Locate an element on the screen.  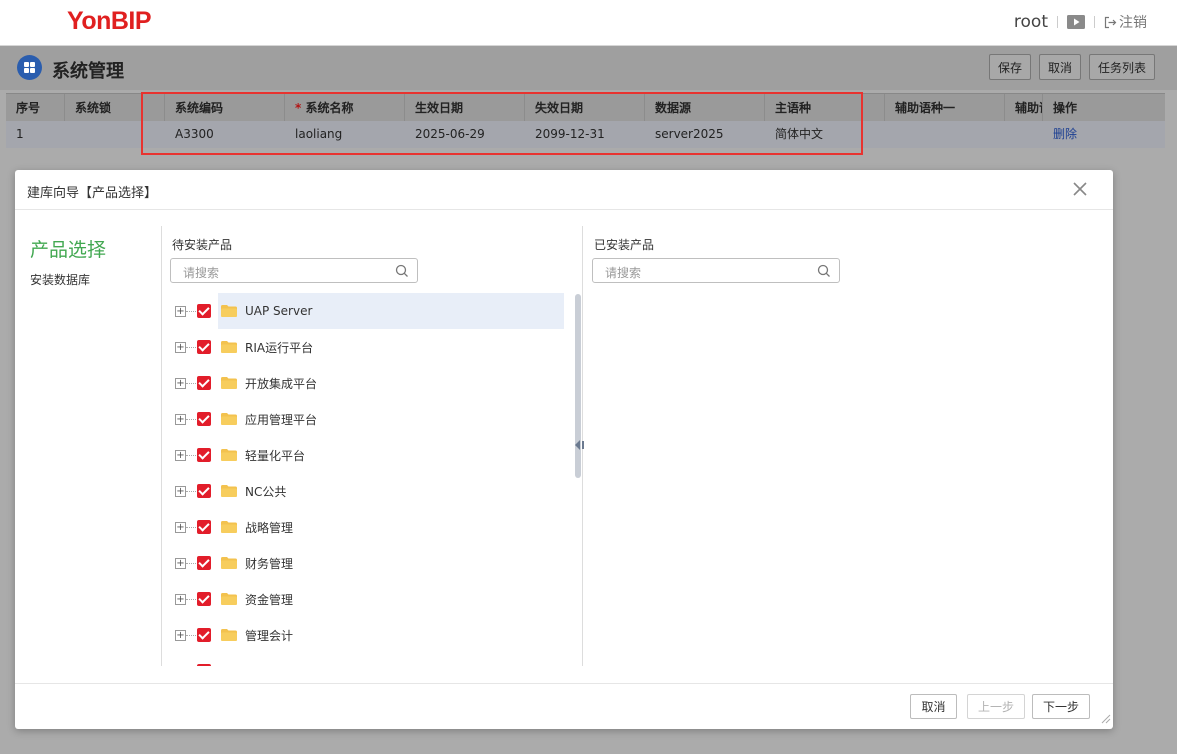
tree-item: + 应用管理平台 is located at coordinates (367, 419).